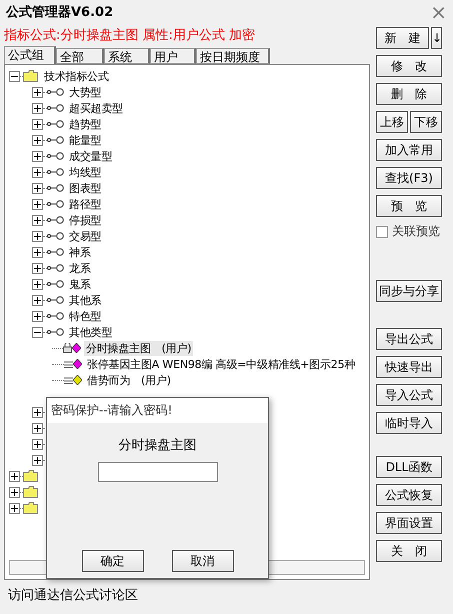 This screenshot has height=614, width=453. I want to click on tree-item: 超买超卖型, so click(96, 108).